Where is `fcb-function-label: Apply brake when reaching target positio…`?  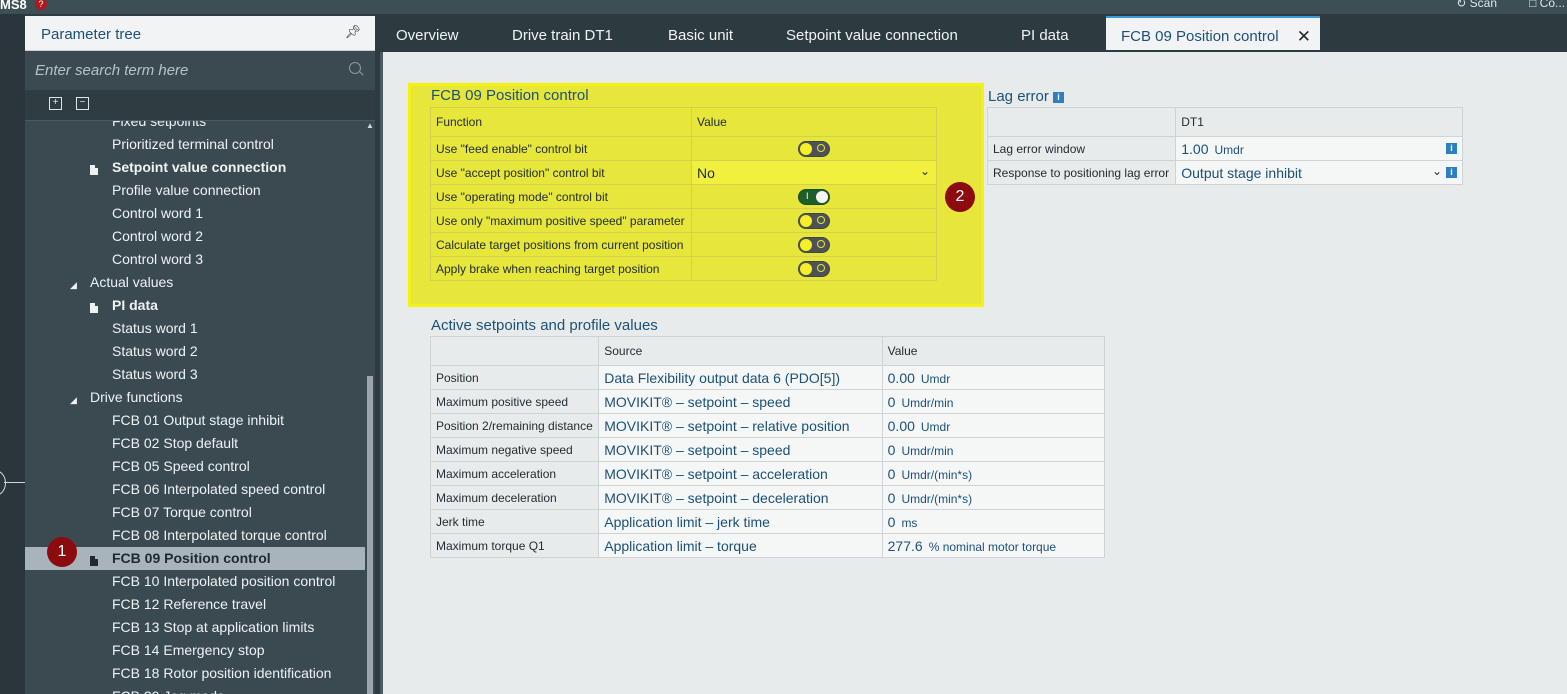 fcb-function-label: Apply brake when reaching target positio… is located at coordinates (561, 268).